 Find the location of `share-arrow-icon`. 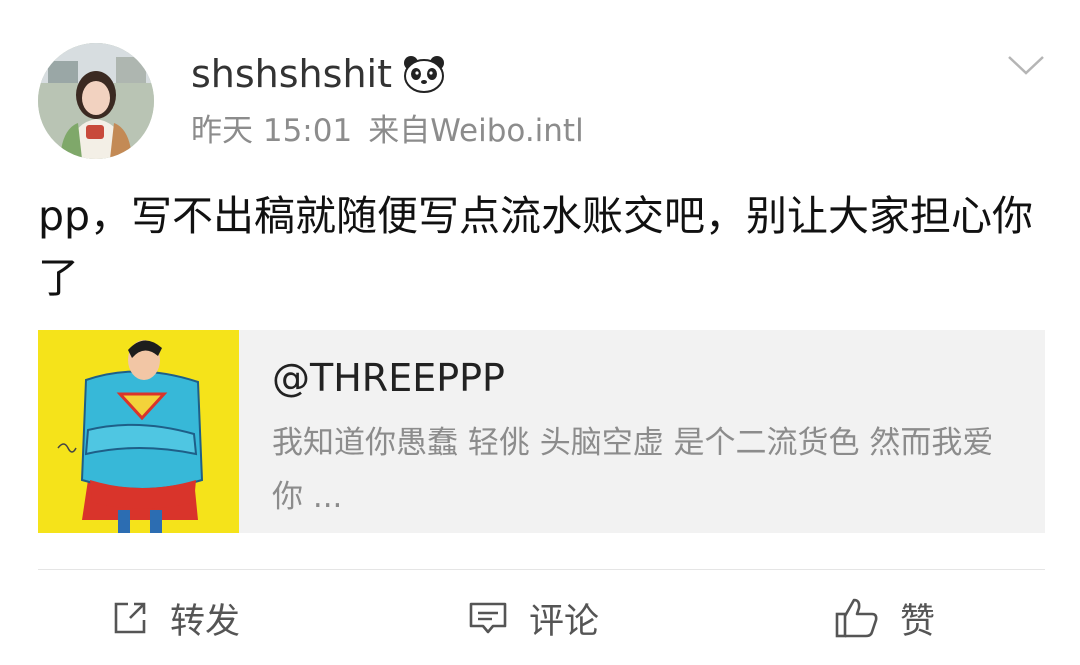

share-arrow-icon is located at coordinates (130, 618).